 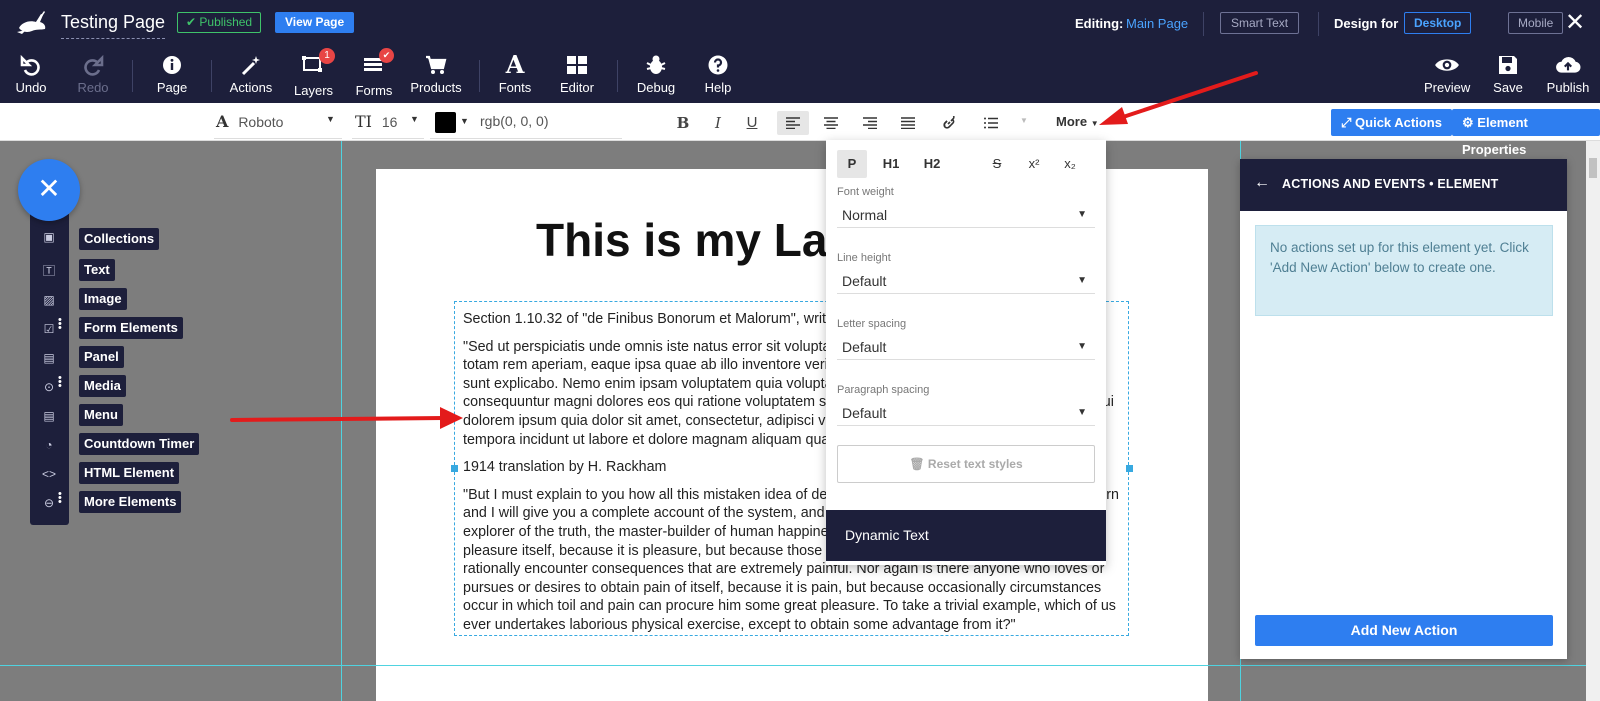 I want to click on add-new-action-button: Add New Action, so click(x=1404, y=630).